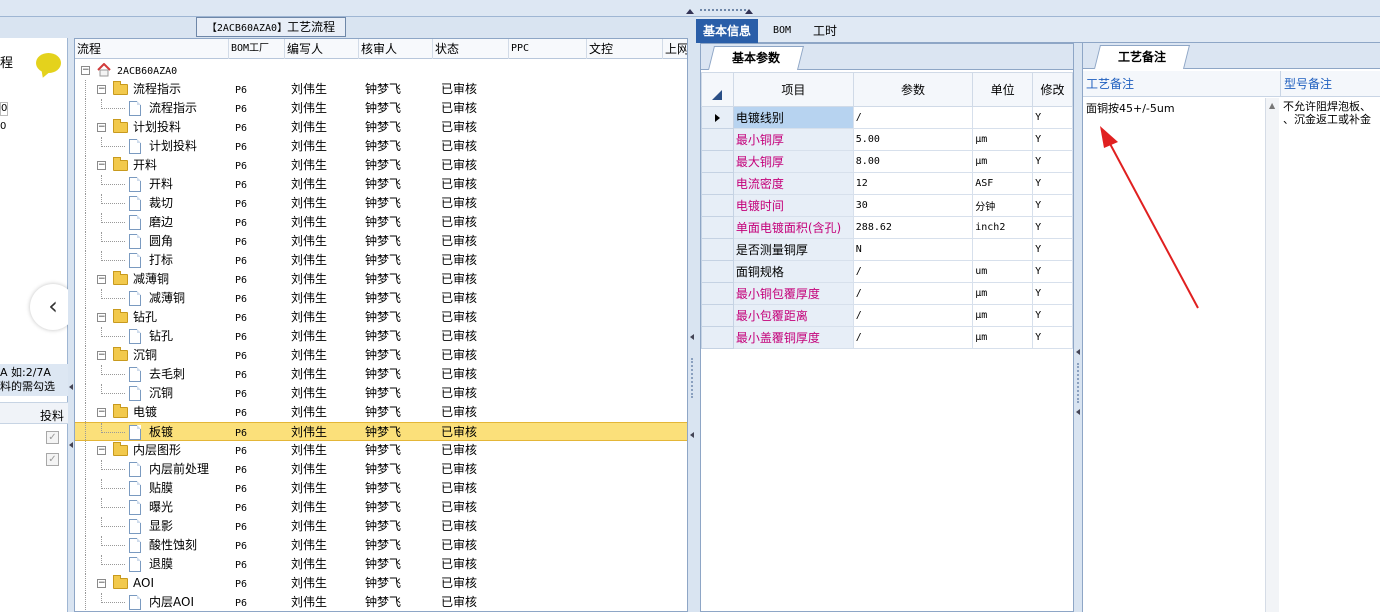  Describe the element at coordinates (1182, 84) in the screenshot. I see `col-header-process-note: 工艺备注` at that location.